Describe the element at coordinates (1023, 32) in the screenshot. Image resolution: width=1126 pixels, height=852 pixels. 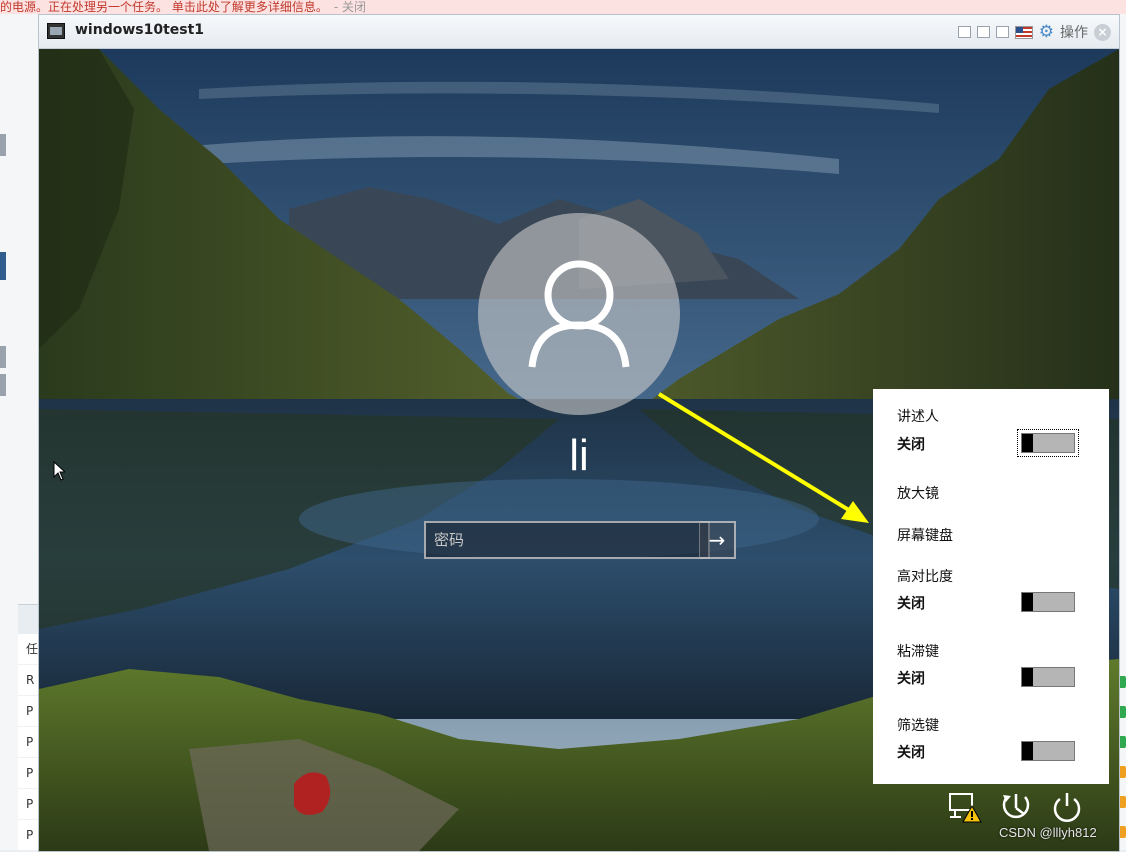
I see `keyboard-language-flag-icon` at that location.